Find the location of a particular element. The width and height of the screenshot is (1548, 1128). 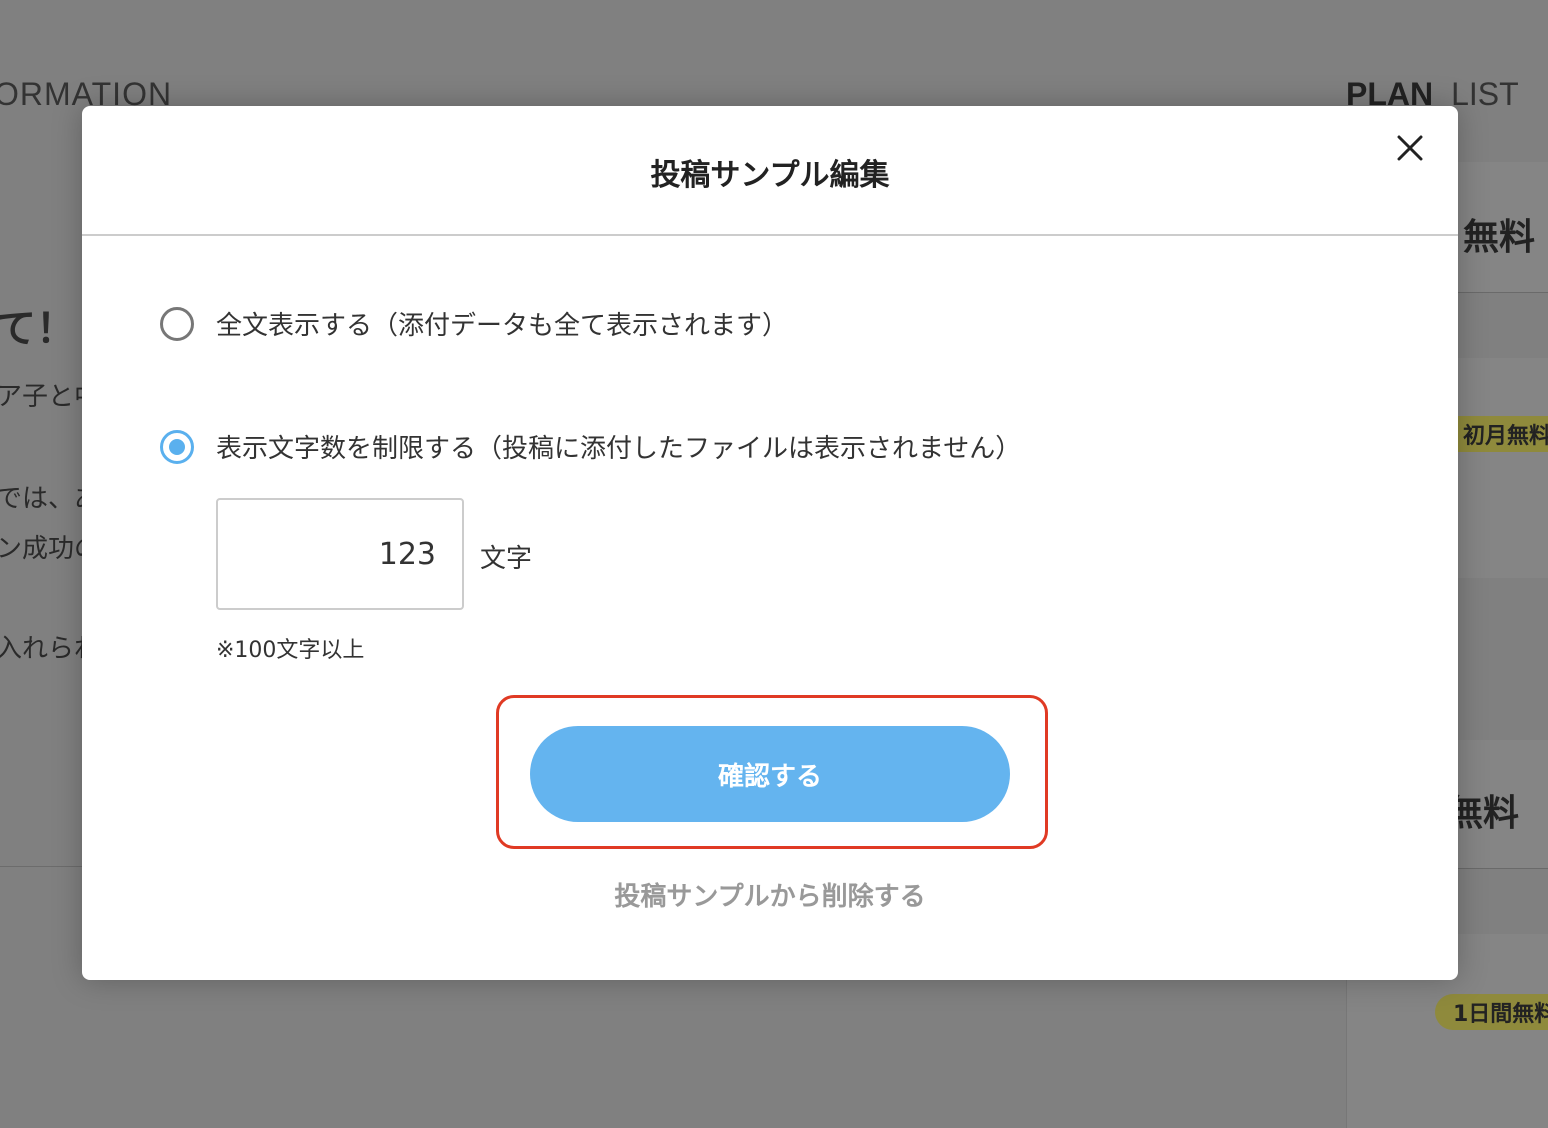

delete-from-sample-link: 投稿サンプルから削除する is located at coordinates (770, 894).